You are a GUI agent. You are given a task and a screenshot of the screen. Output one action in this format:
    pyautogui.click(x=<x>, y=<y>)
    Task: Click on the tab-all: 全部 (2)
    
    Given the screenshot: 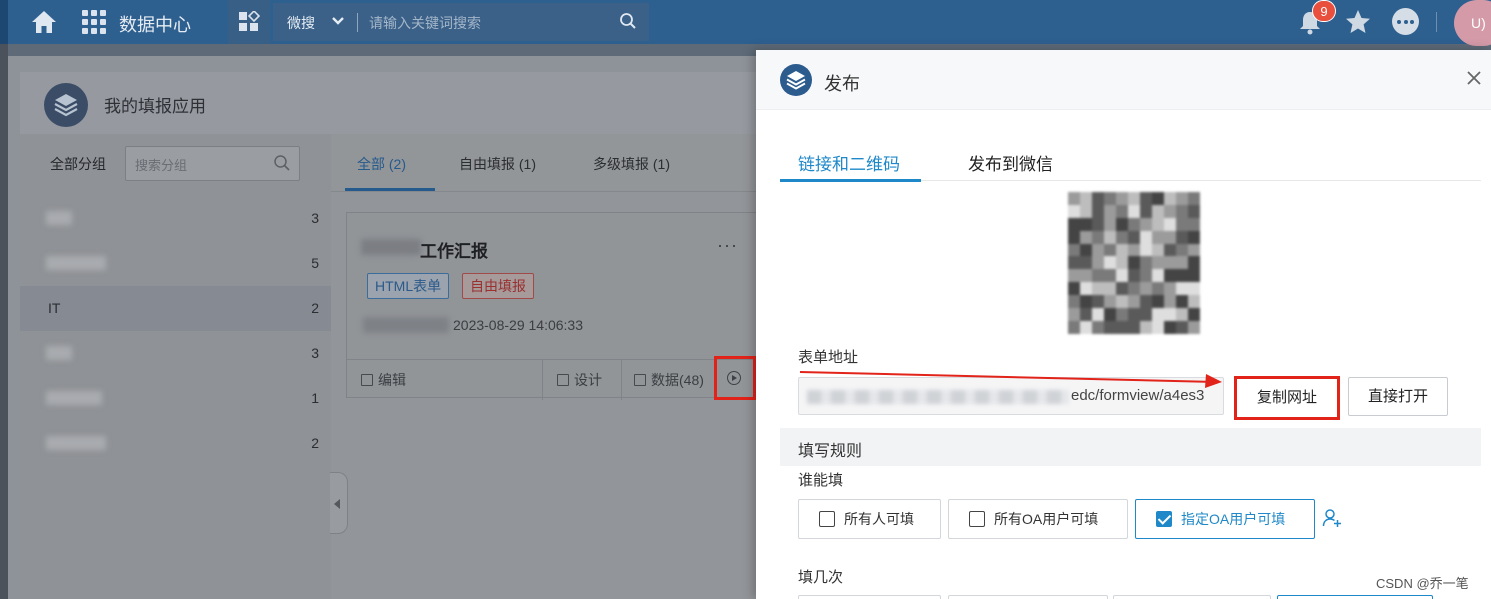 What is the action you would take?
    pyautogui.click(x=381, y=164)
    